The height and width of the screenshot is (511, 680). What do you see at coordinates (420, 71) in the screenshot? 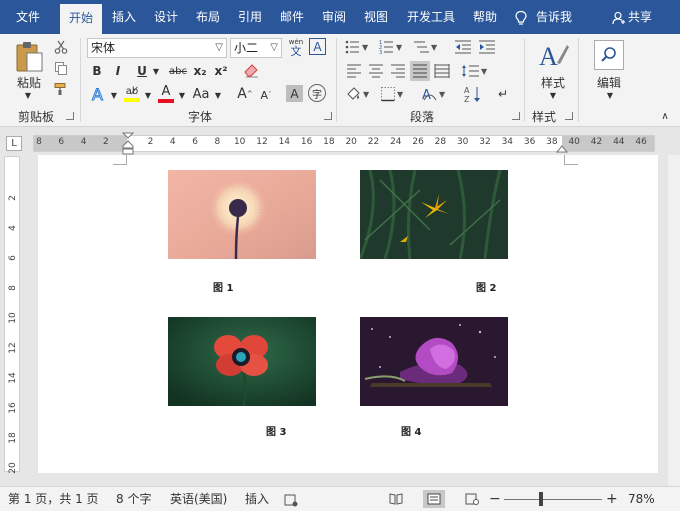
I see `justify-icon` at bounding box center [420, 71].